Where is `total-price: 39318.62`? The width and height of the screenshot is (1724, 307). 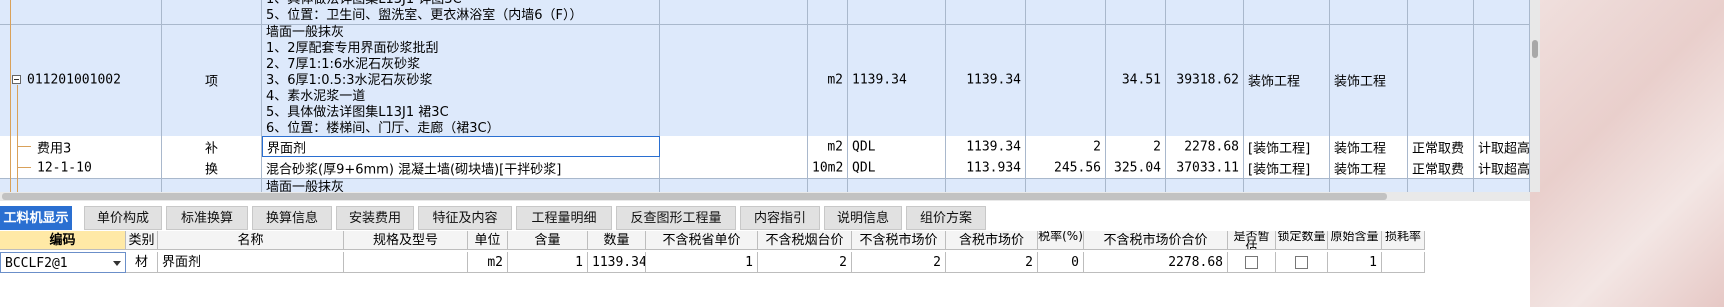 total-price: 39318.62 is located at coordinates (1207, 80).